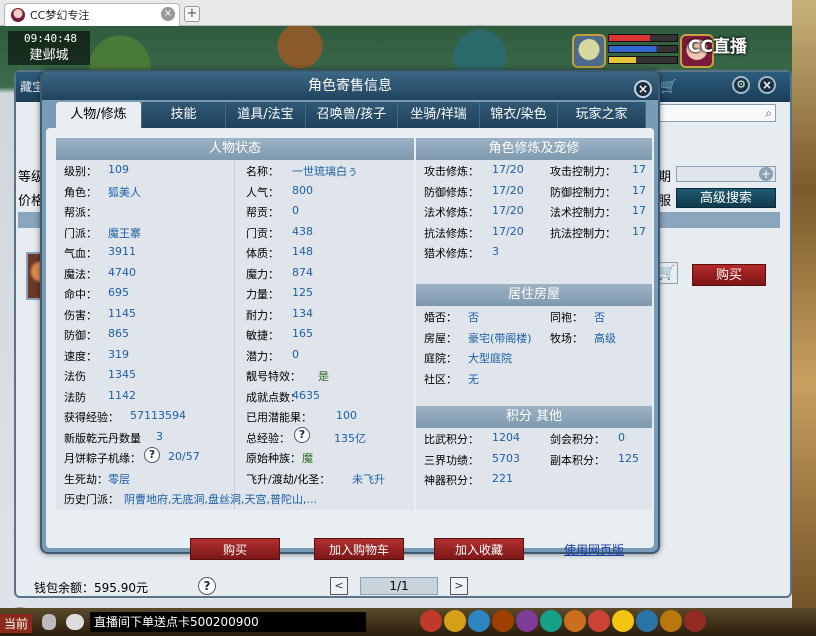 The image size is (816, 636). Describe the element at coordinates (80, 233) in the screenshot. I see `status-label: 门派：` at that location.